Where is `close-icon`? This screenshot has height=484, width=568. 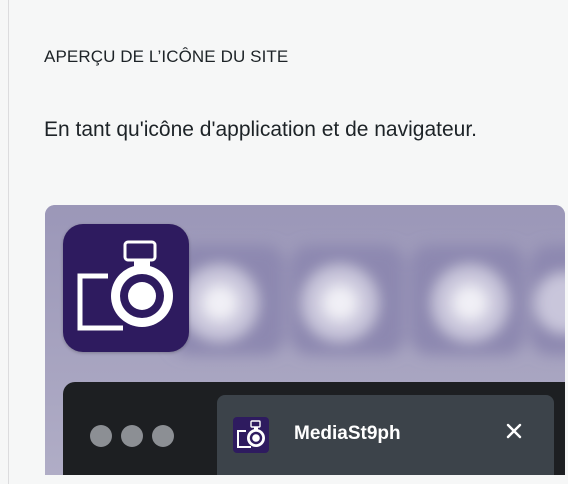 close-icon is located at coordinates (514, 431).